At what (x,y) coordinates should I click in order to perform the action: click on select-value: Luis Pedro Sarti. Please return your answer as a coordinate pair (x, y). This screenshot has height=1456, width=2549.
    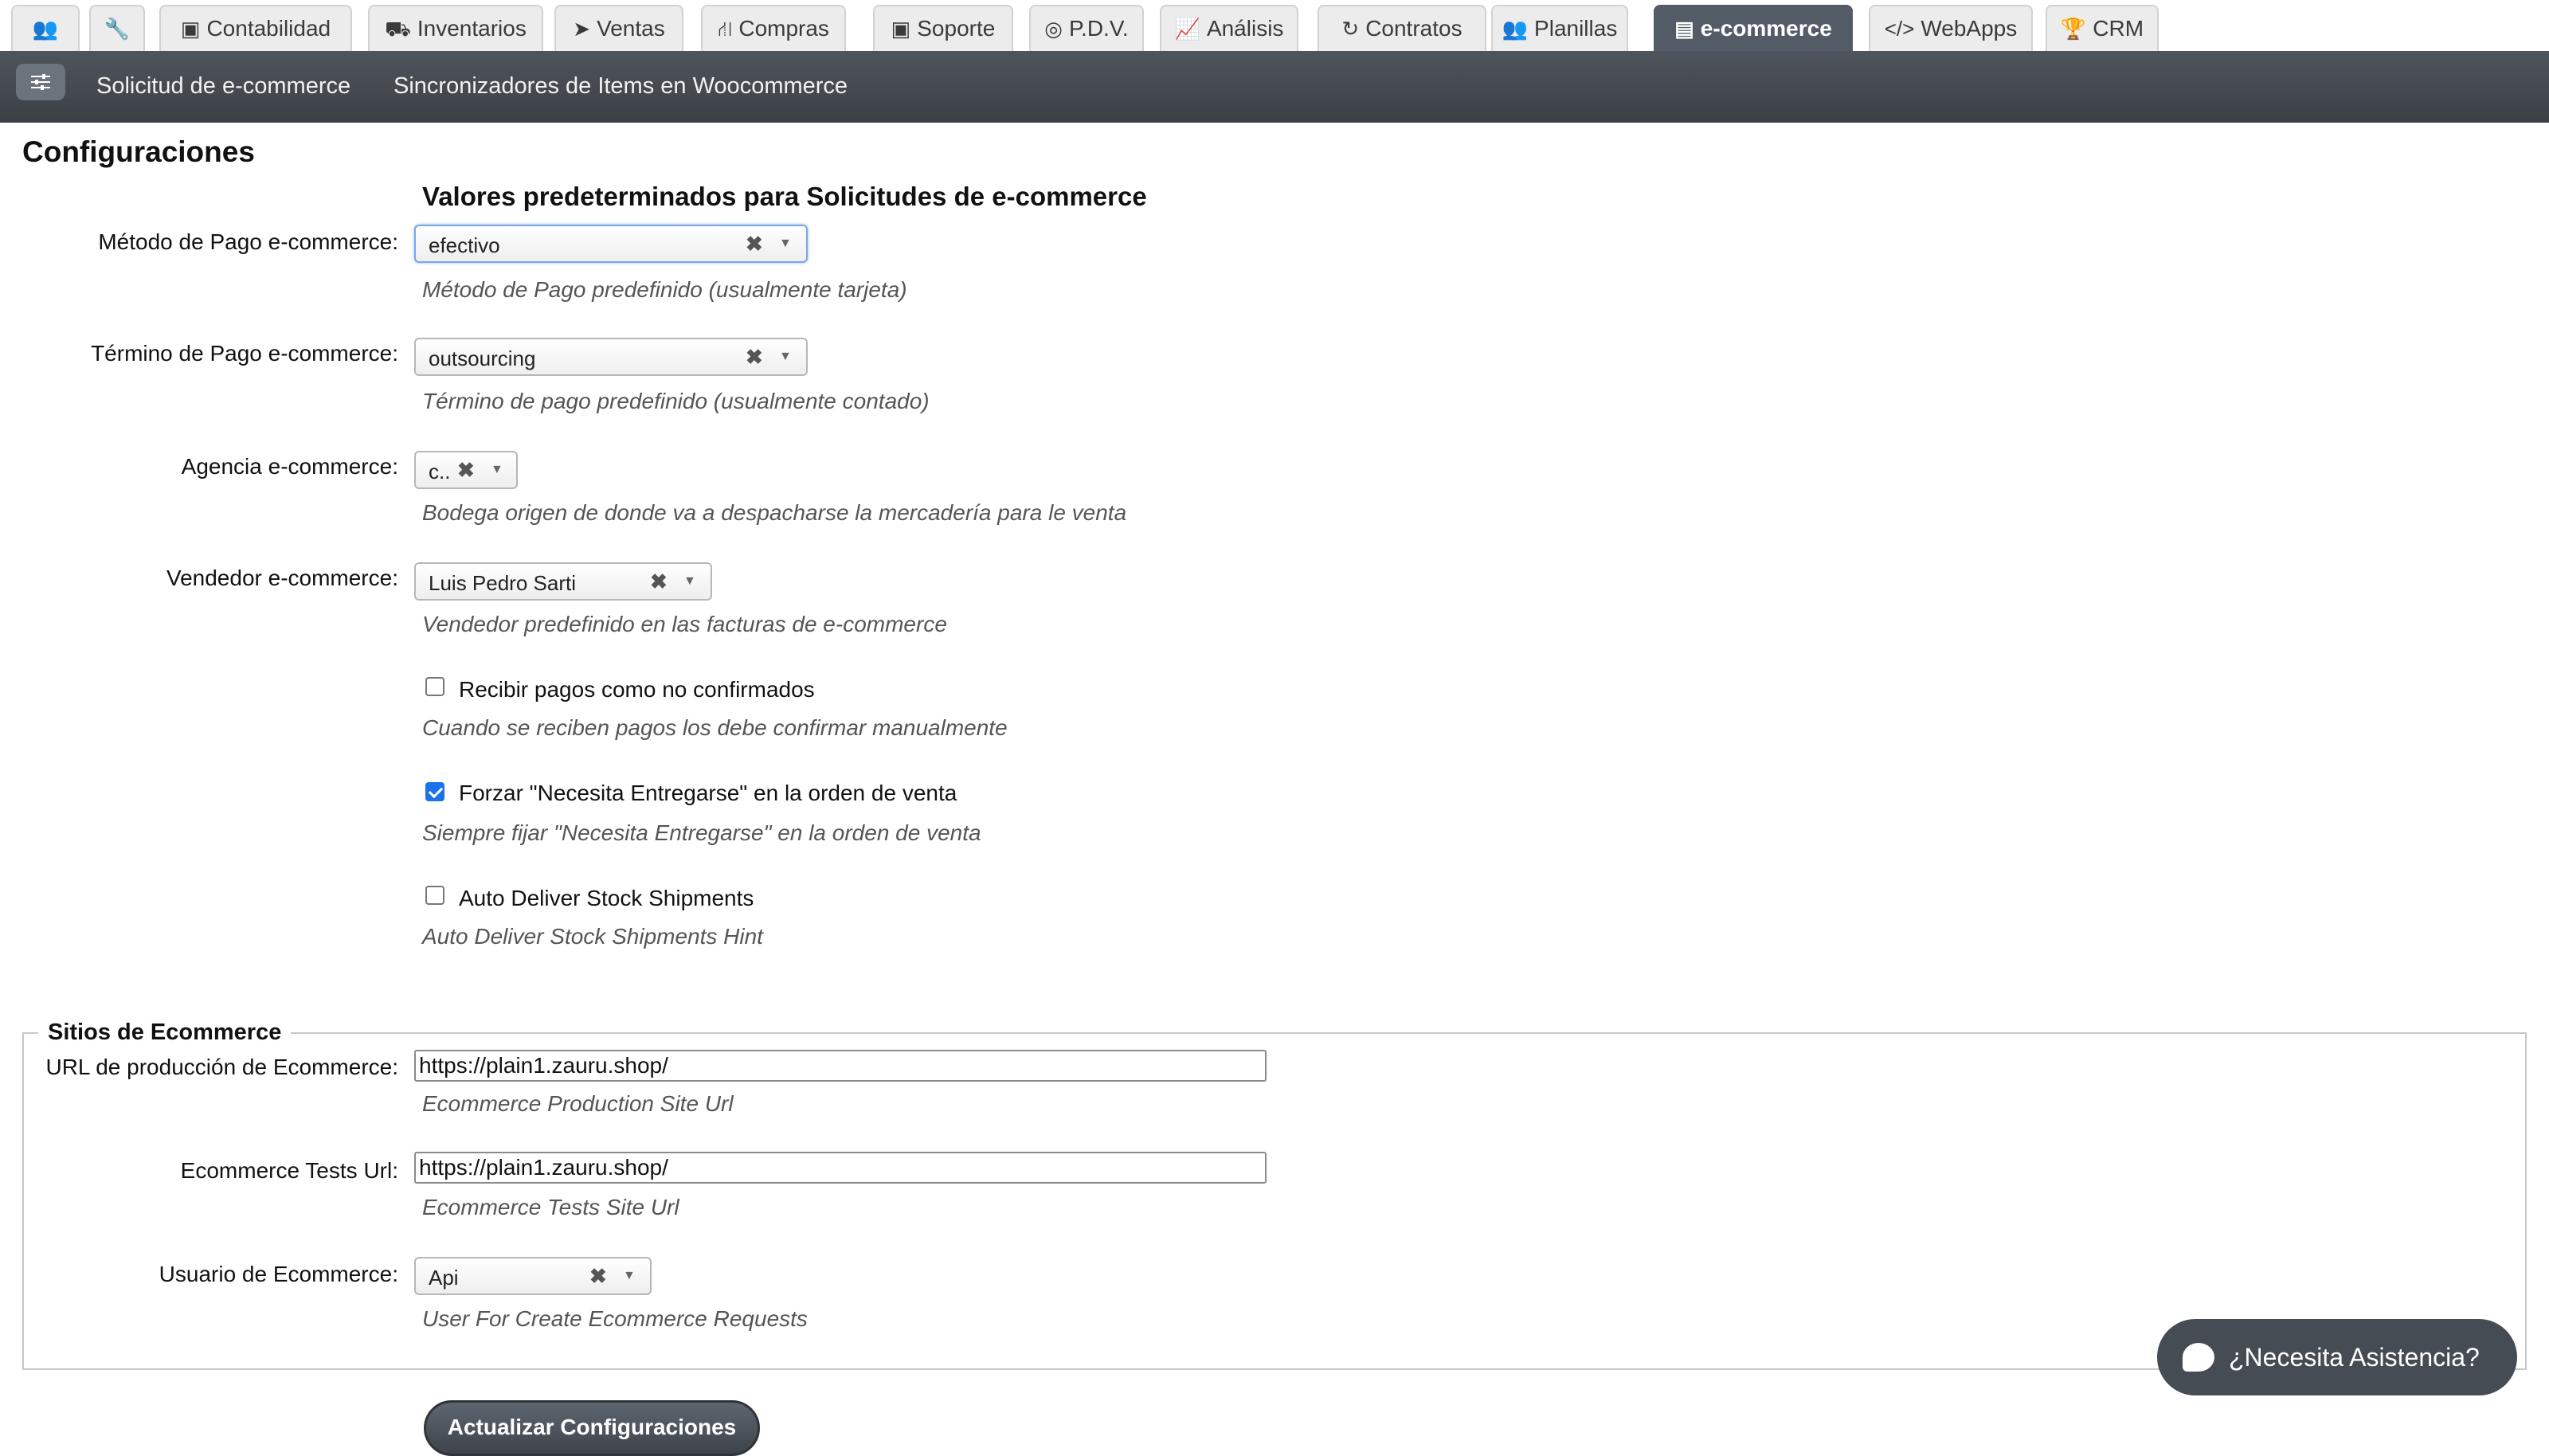
    Looking at the image, I should click on (502, 583).